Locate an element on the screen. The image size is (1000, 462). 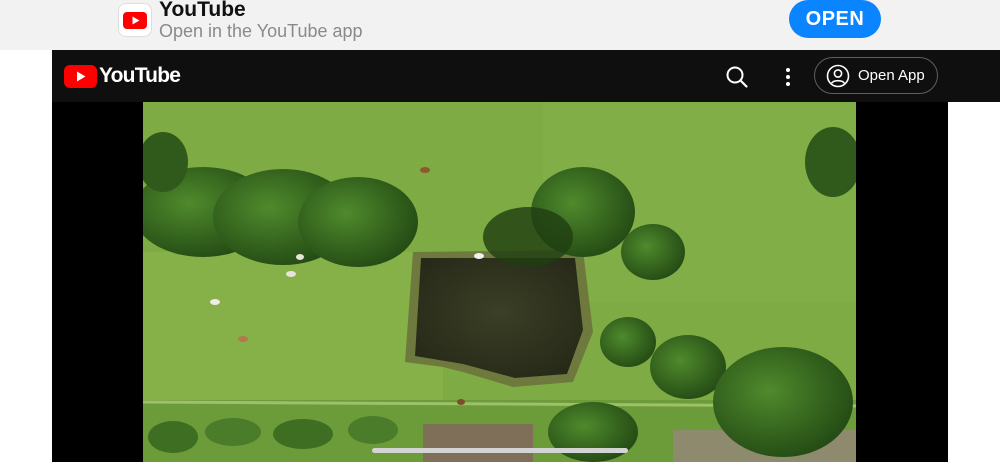
more-vert-icon is located at coordinates (788, 77).